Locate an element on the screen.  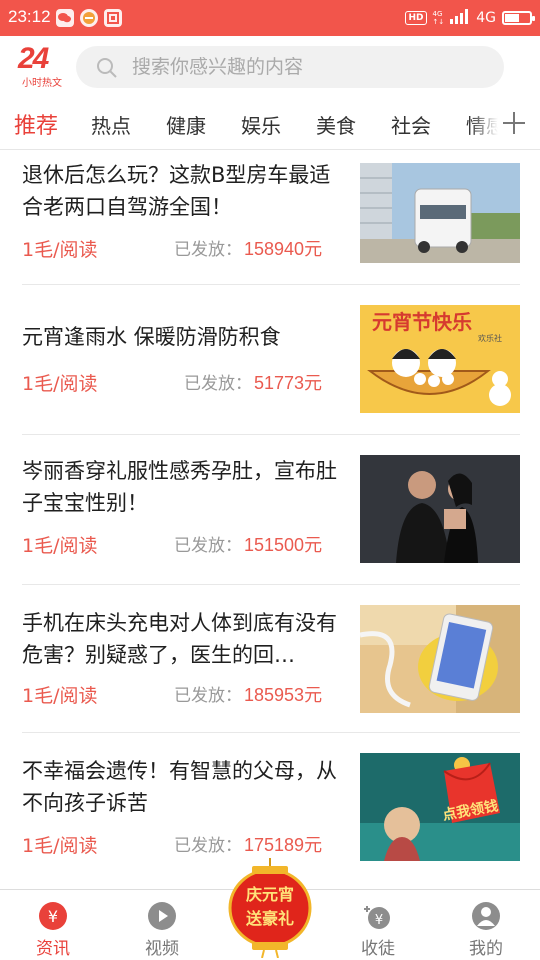
couple-photo is located at coordinates (440, 509).